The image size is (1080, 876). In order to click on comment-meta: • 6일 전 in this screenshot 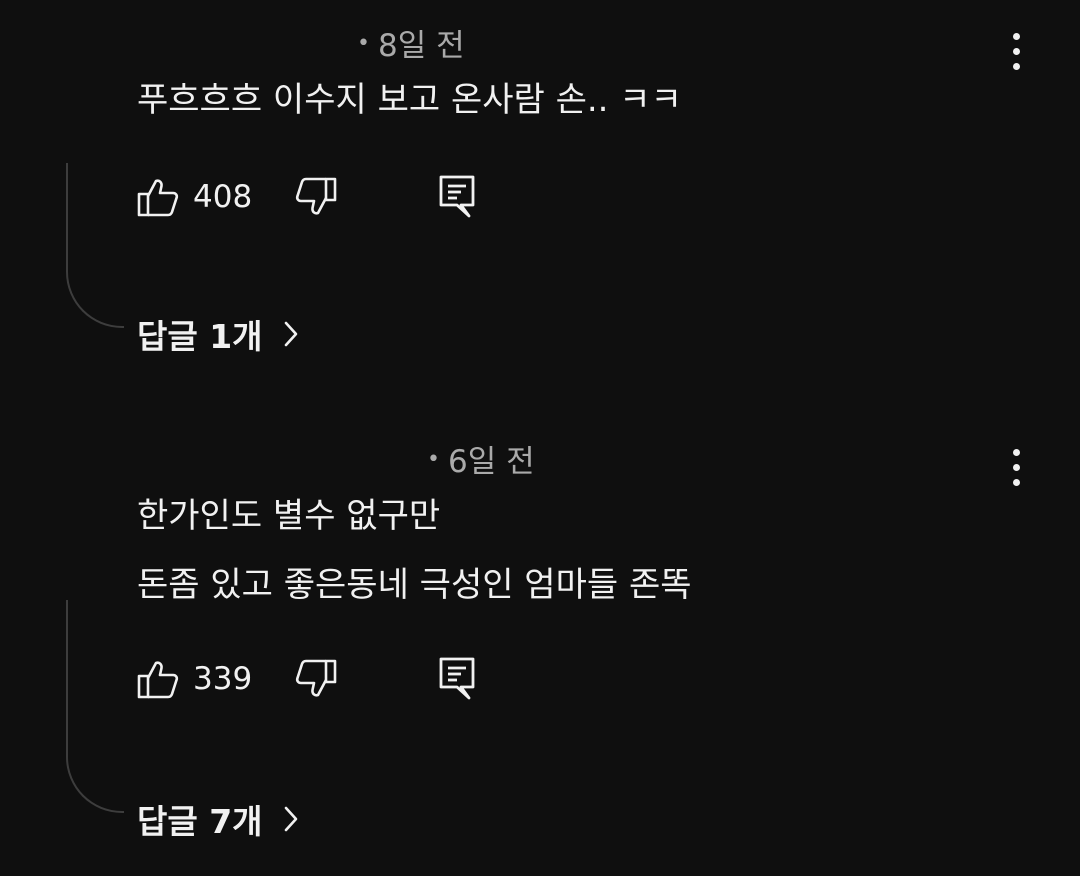, I will do `click(481, 458)`.